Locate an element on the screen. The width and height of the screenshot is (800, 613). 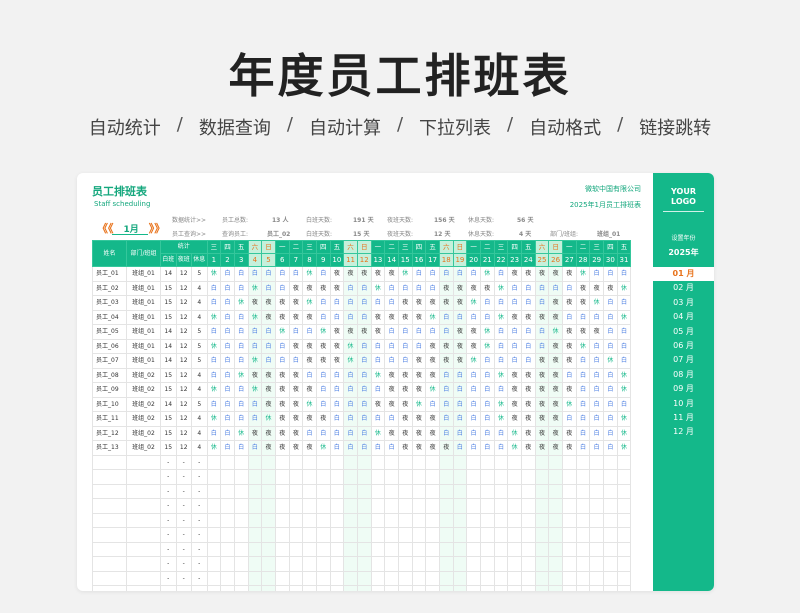
department-cell is located at coordinates (143, 506).